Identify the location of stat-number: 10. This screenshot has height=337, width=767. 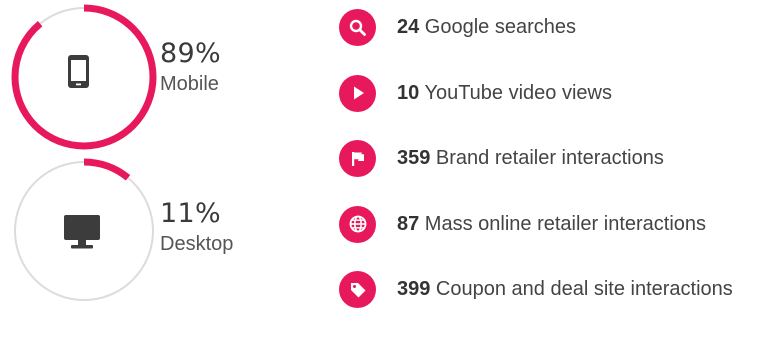
(408, 92).